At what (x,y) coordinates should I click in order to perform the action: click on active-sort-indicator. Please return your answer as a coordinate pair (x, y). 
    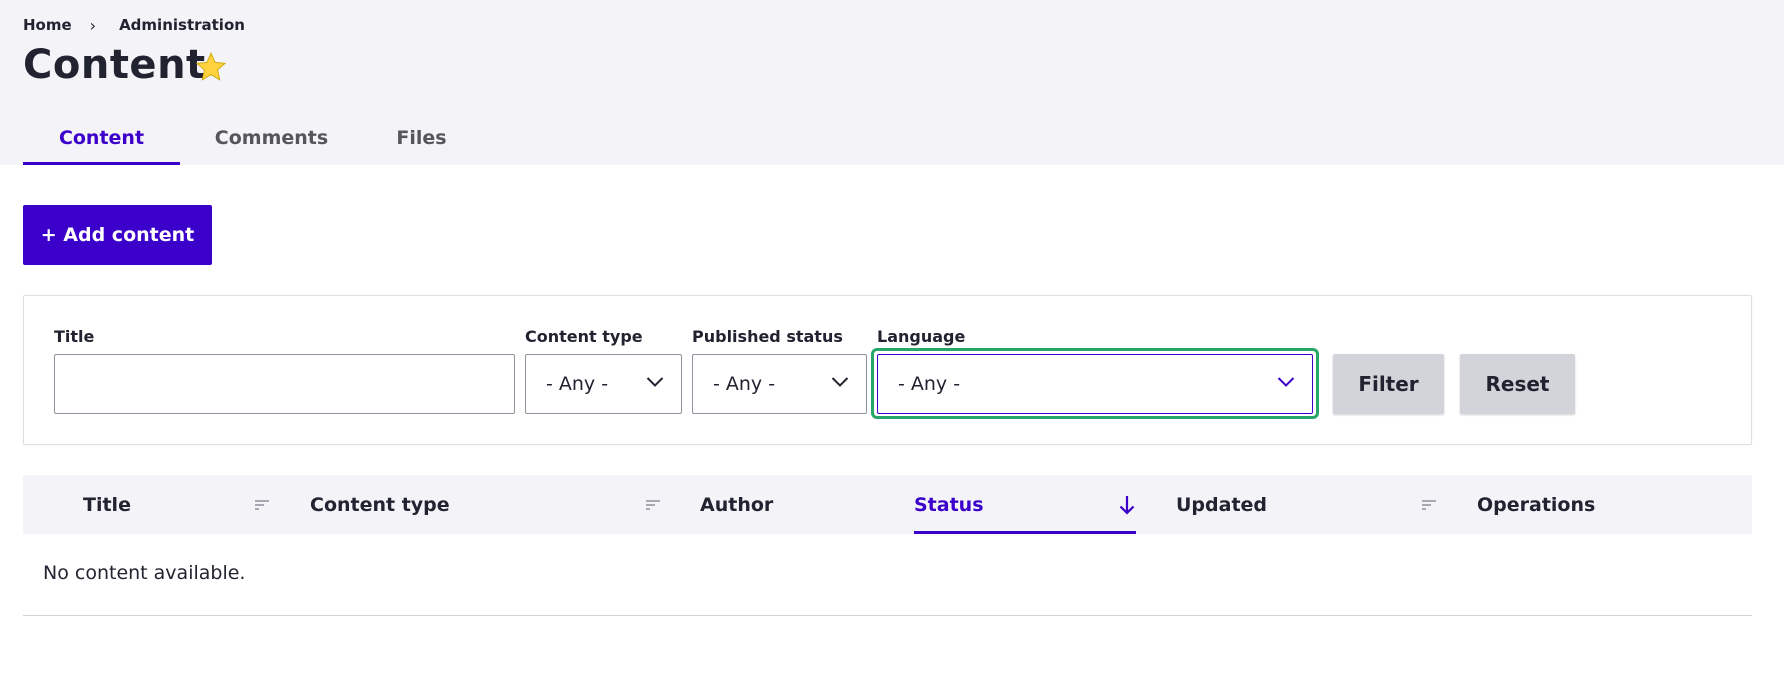
    Looking at the image, I should click on (1025, 532).